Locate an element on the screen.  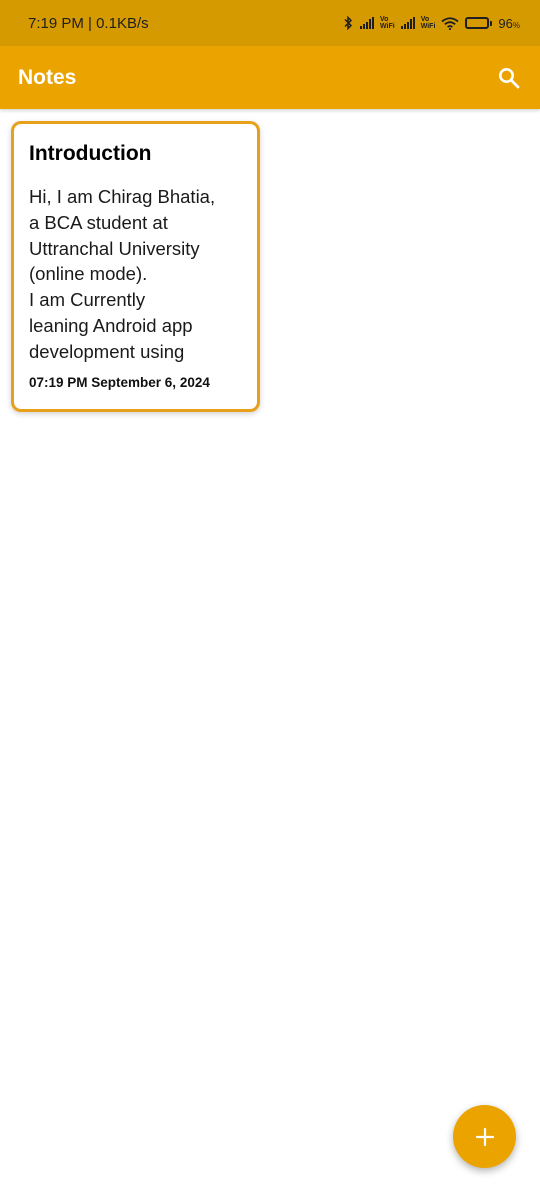
status-icons: Vo WiFi Vo WiFi 96% is located at coordinates (431, 23).